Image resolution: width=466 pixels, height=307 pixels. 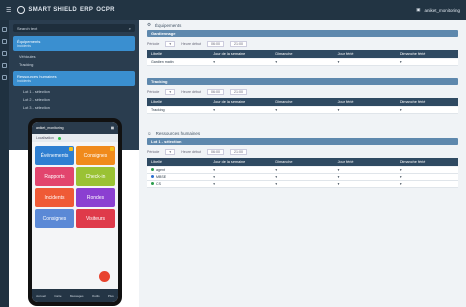 What do you see at coordinates (95, 218) in the screenshot?
I see `tile: Visiteurs` at bounding box center [95, 218].